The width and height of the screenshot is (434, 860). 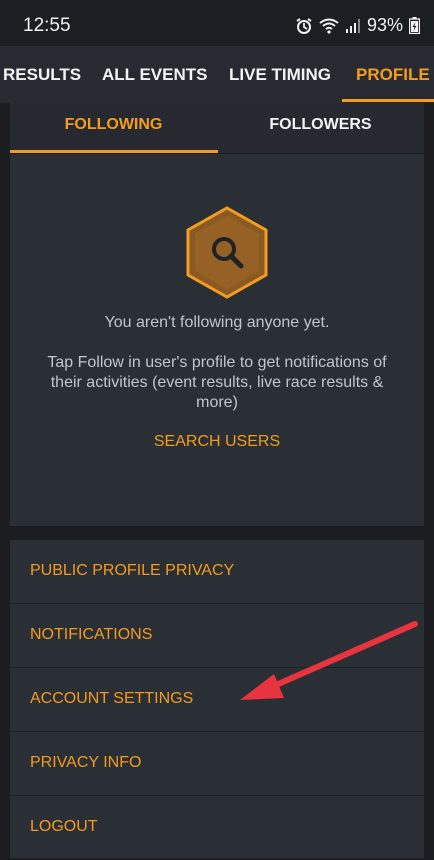 What do you see at coordinates (64, 826) in the screenshot?
I see `menu-item-label: LOGOUT` at bounding box center [64, 826].